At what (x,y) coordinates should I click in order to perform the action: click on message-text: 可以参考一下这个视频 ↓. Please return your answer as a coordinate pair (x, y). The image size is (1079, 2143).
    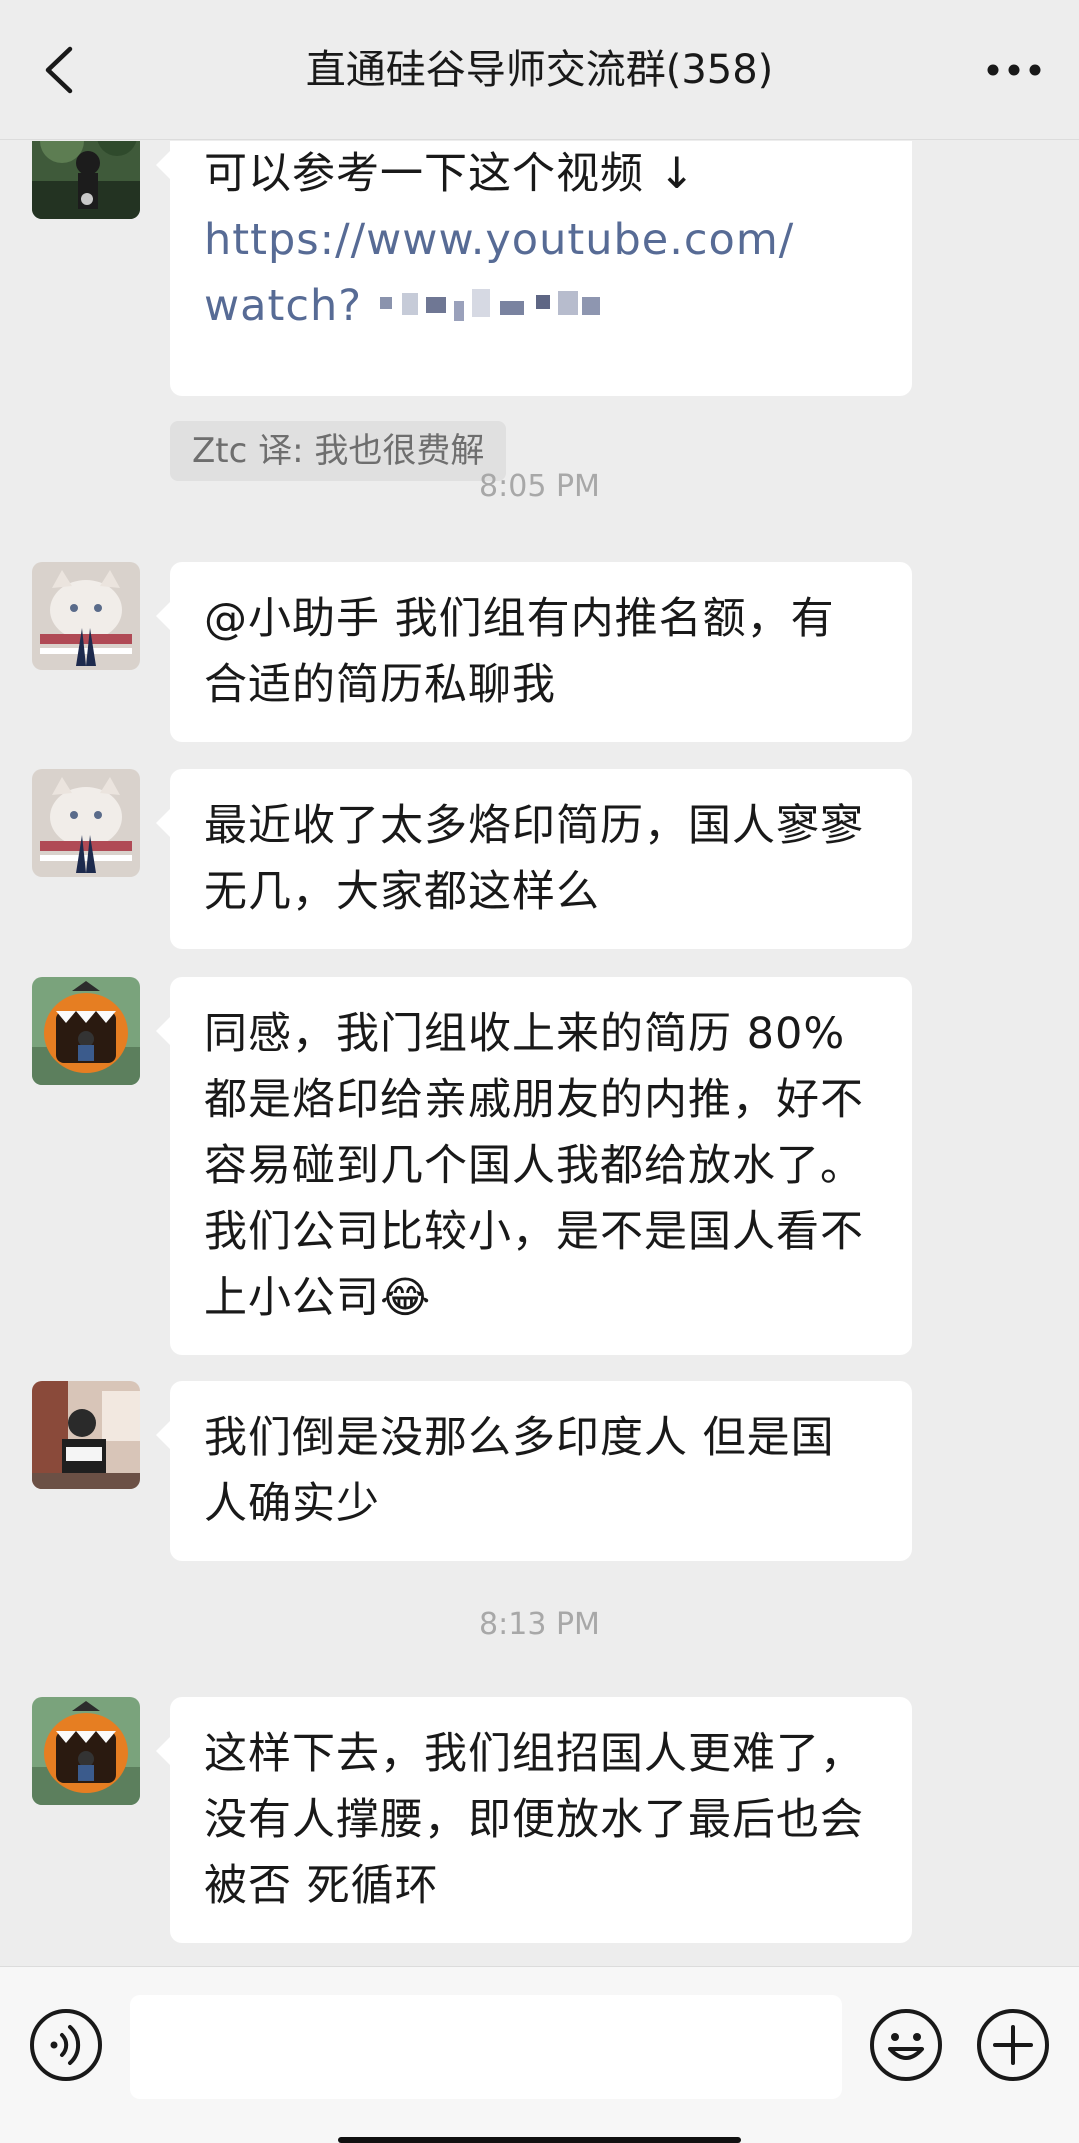
    Looking at the image, I should click on (450, 174).